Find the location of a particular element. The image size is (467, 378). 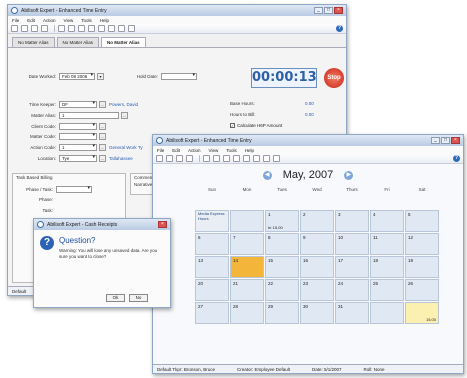

action-code-description: General Work Ty is located at coordinates (126, 147).